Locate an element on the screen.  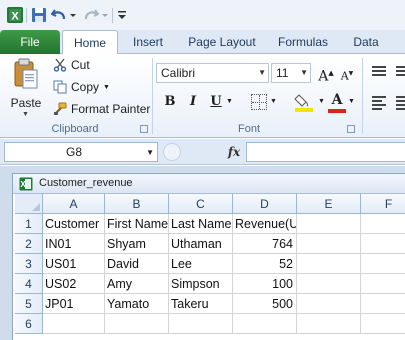
workbook-titlebar: X Customer_revenue is located at coordinates (209, 184).